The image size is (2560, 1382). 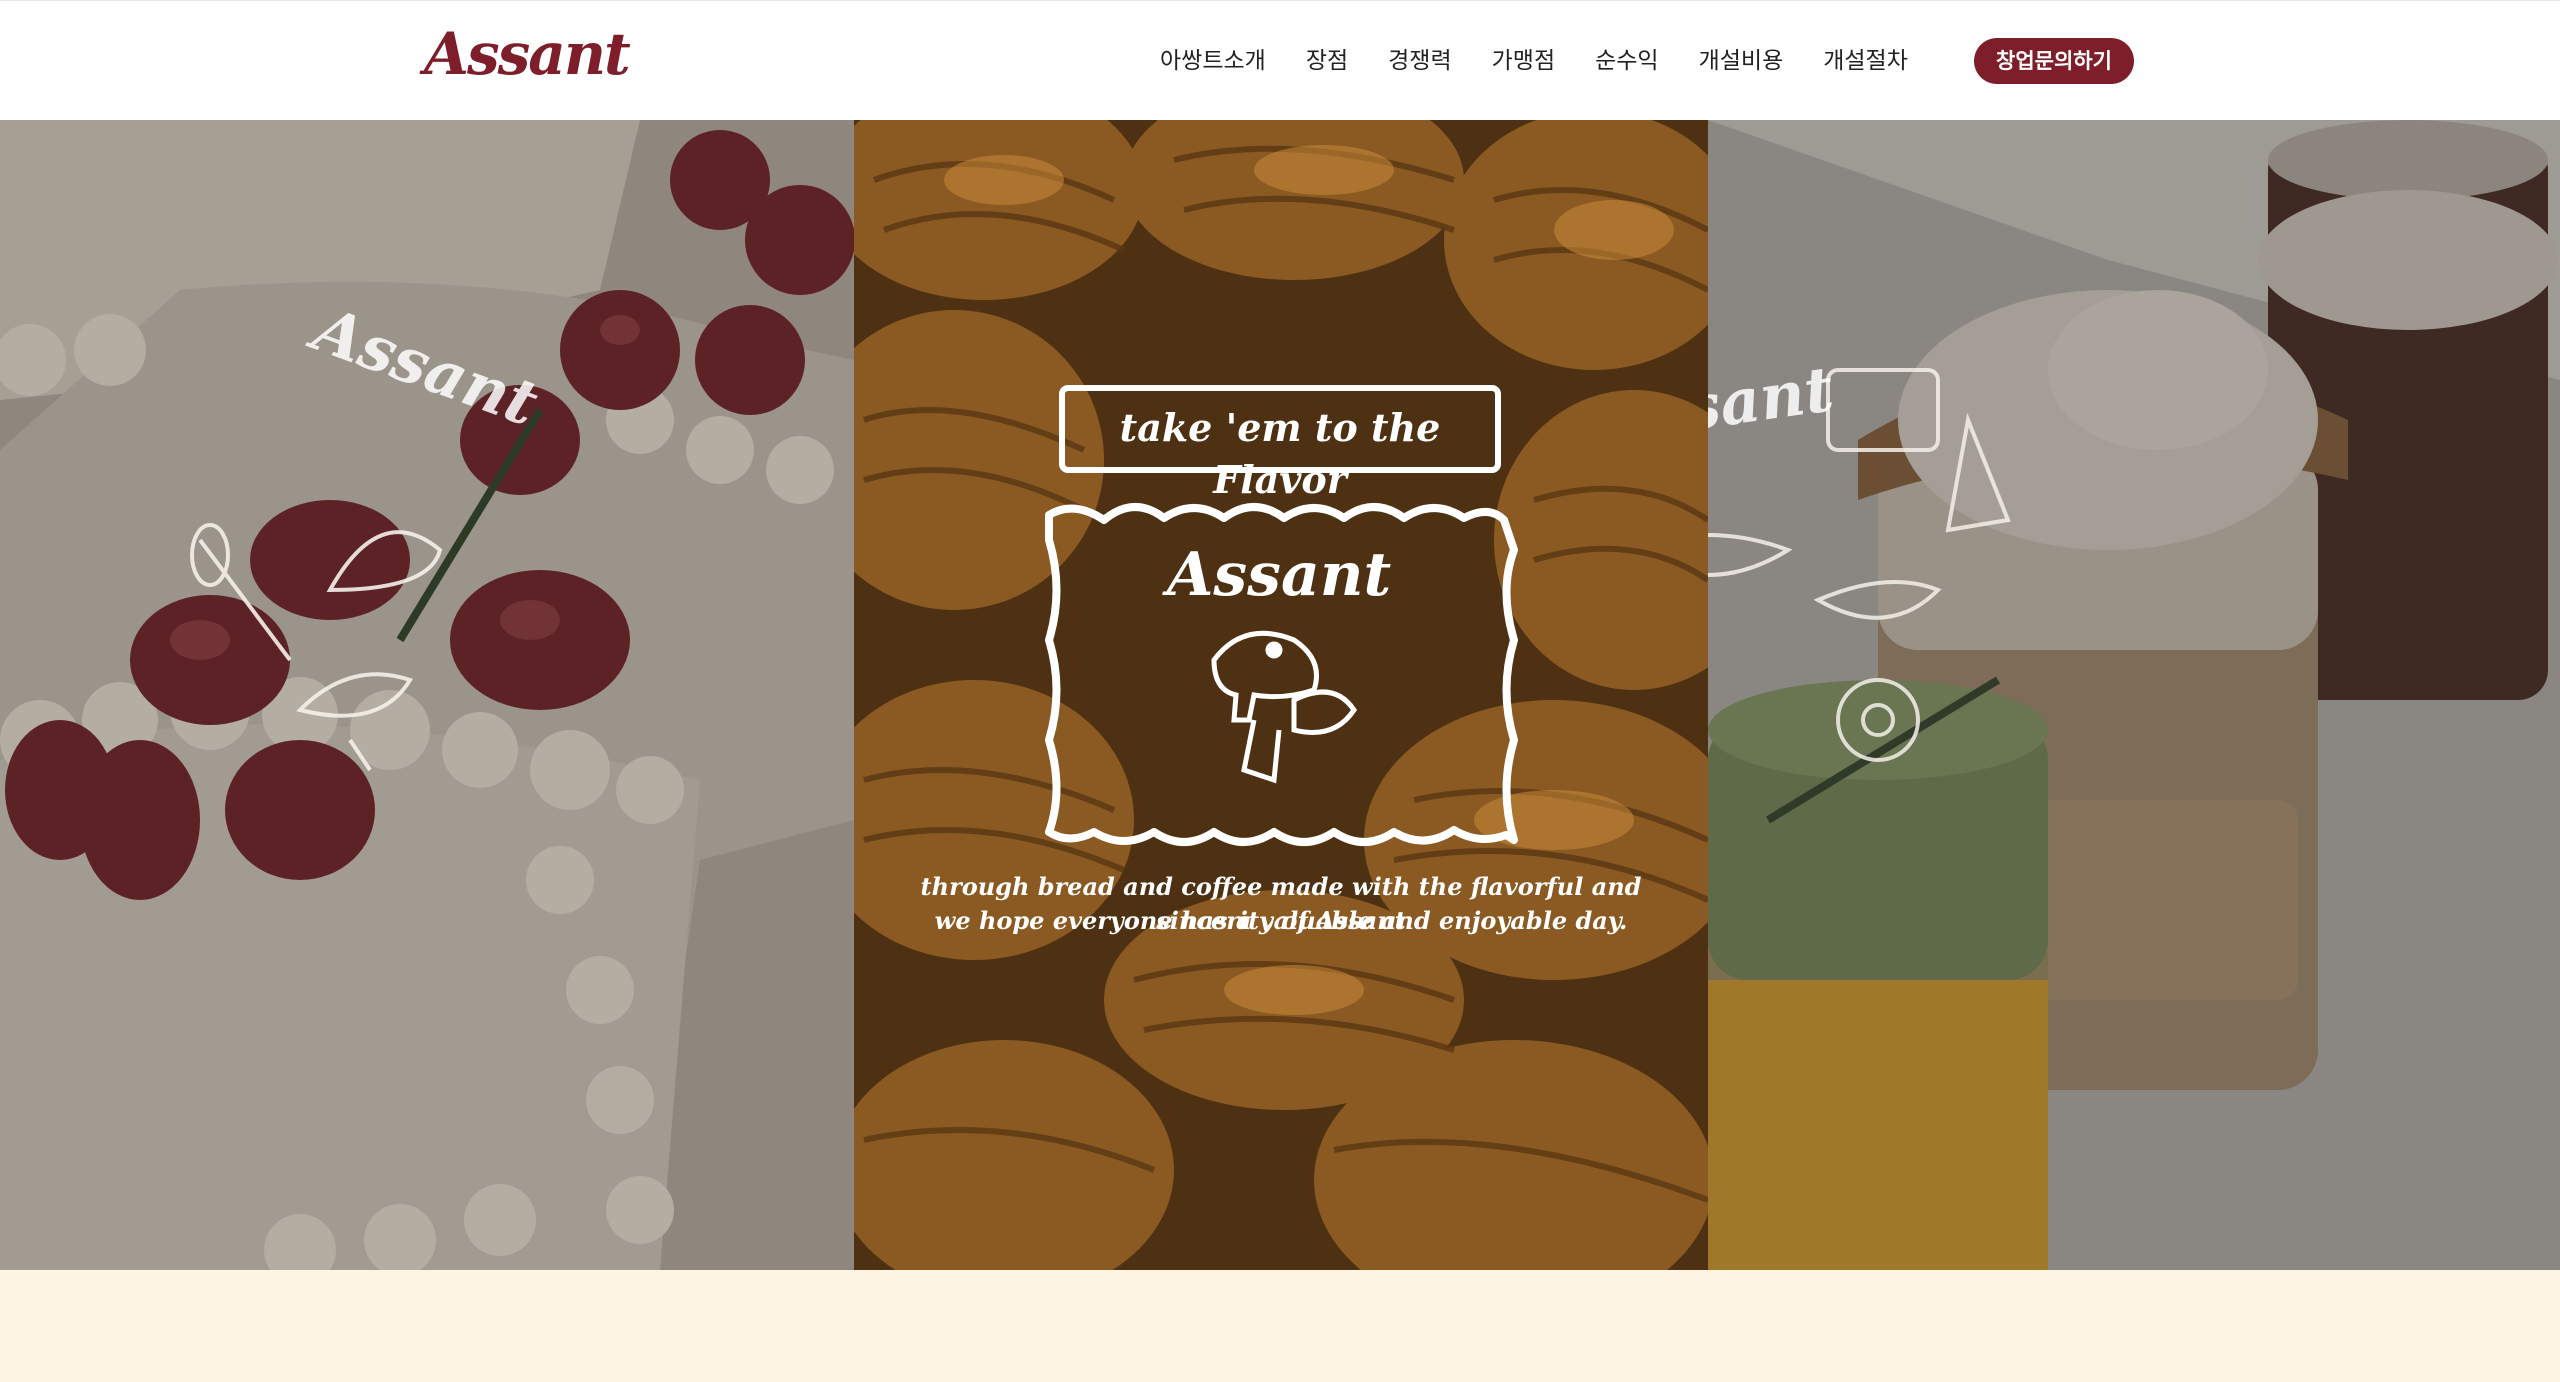 I want to click on nav-item-competitiveness: 경쟁력, so click(x=1419, y=61).